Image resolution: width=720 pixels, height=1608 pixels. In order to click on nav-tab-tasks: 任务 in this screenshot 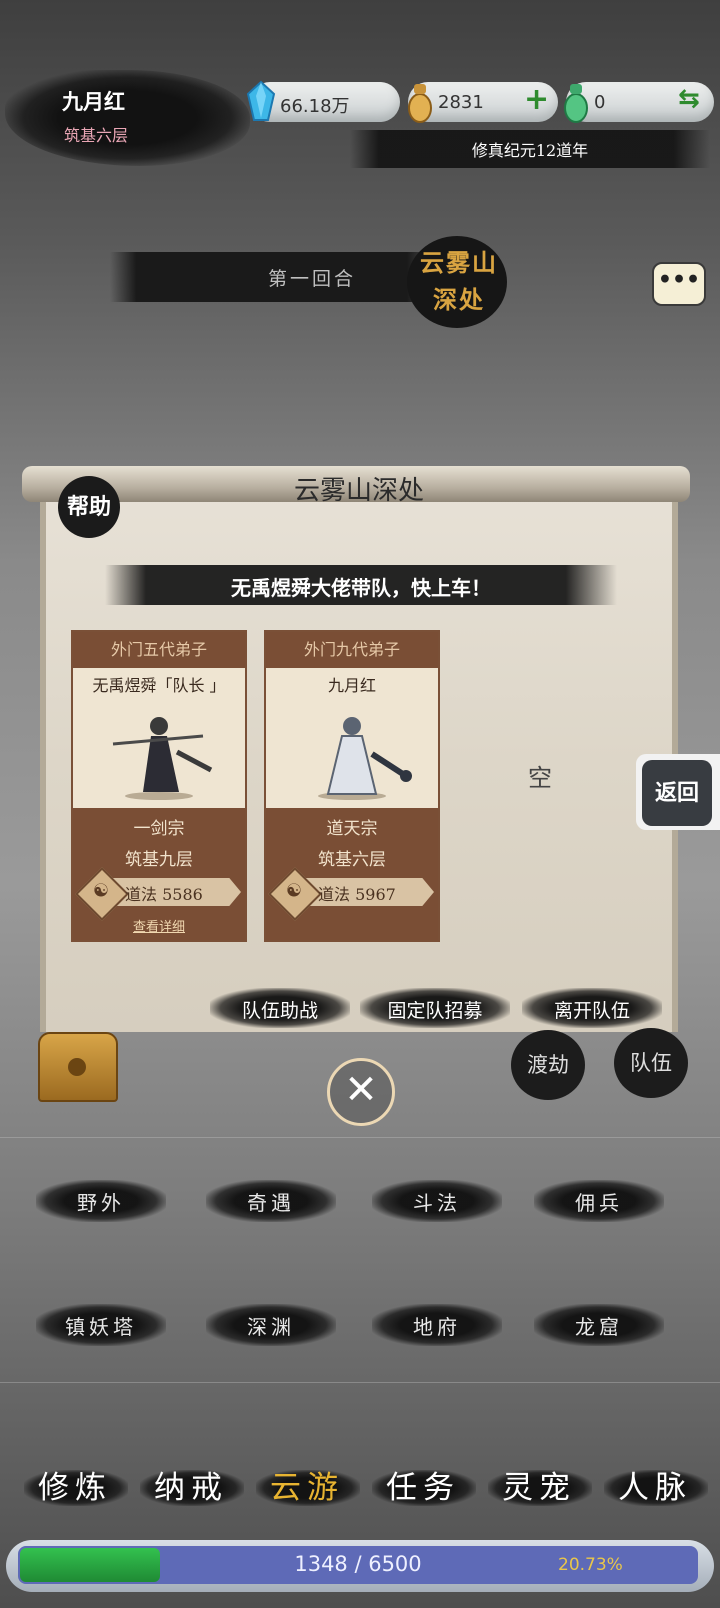, I will do `click(423, 1484)`.